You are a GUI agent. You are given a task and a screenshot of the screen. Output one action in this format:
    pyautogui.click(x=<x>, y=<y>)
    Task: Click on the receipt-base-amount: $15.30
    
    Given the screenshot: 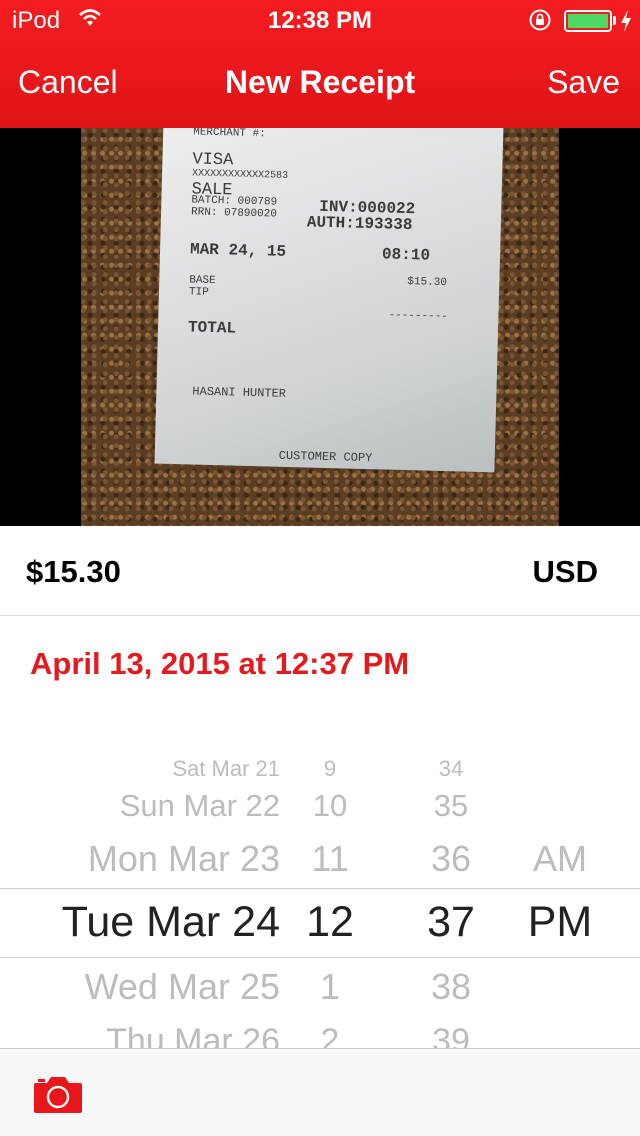 What is the action you would take?
    pyautogui.click(x=427, y=283)
    